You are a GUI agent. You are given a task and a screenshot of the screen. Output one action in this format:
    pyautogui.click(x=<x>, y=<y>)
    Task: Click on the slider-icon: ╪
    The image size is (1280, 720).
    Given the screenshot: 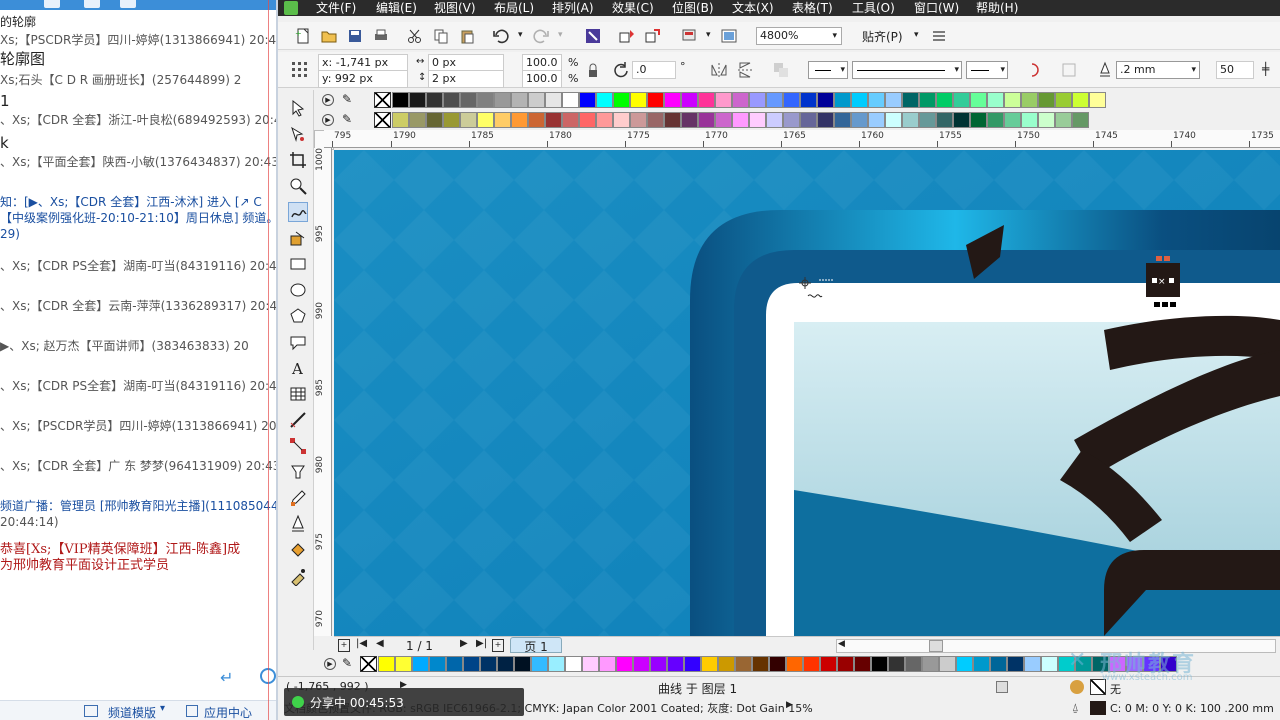 What is the action you would take?
    pyautogui.click(x=1265, y=69)
    